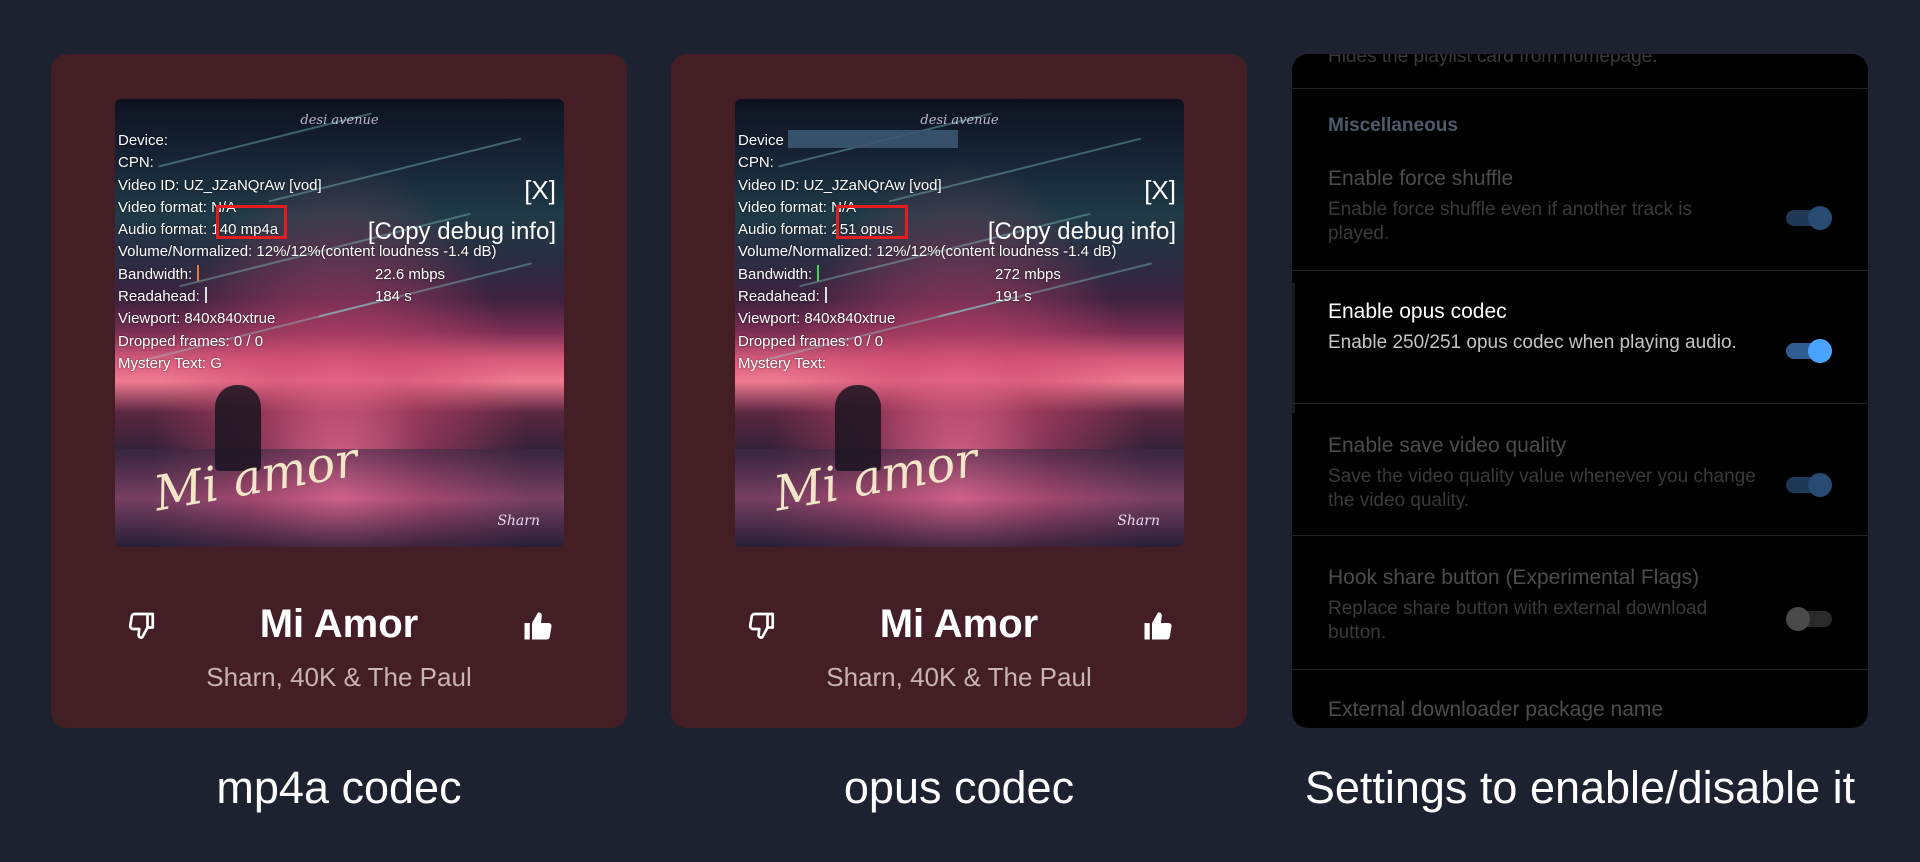 The height and width of the screenshot is (862, 1920). Describe the element at coordinates (338, 297) in the screenshot. I see `debug-readahead: Readahead: 184 s` at that location.